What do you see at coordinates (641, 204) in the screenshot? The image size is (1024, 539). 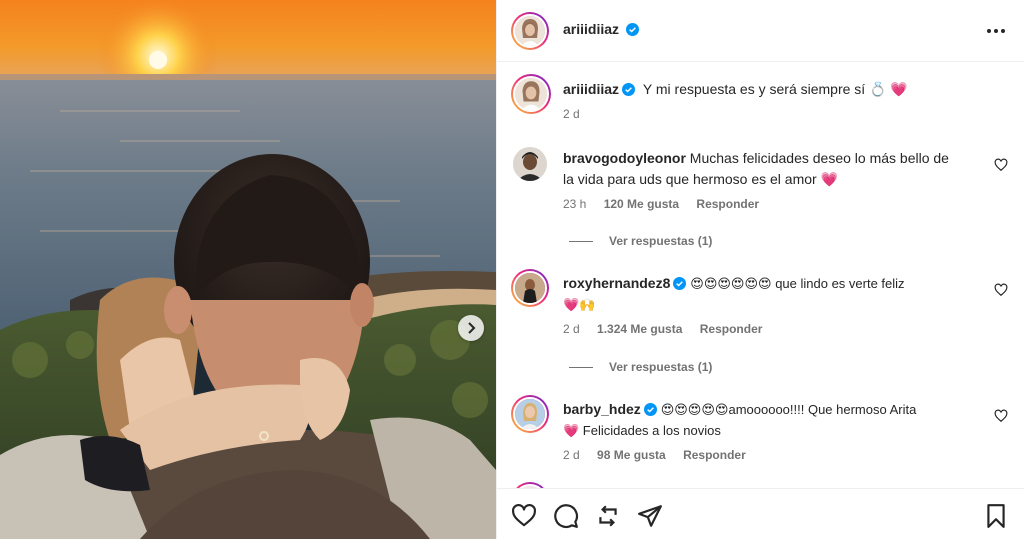 I see `comment-likes: 120 Me gusta` at bounding box center [641, 204].